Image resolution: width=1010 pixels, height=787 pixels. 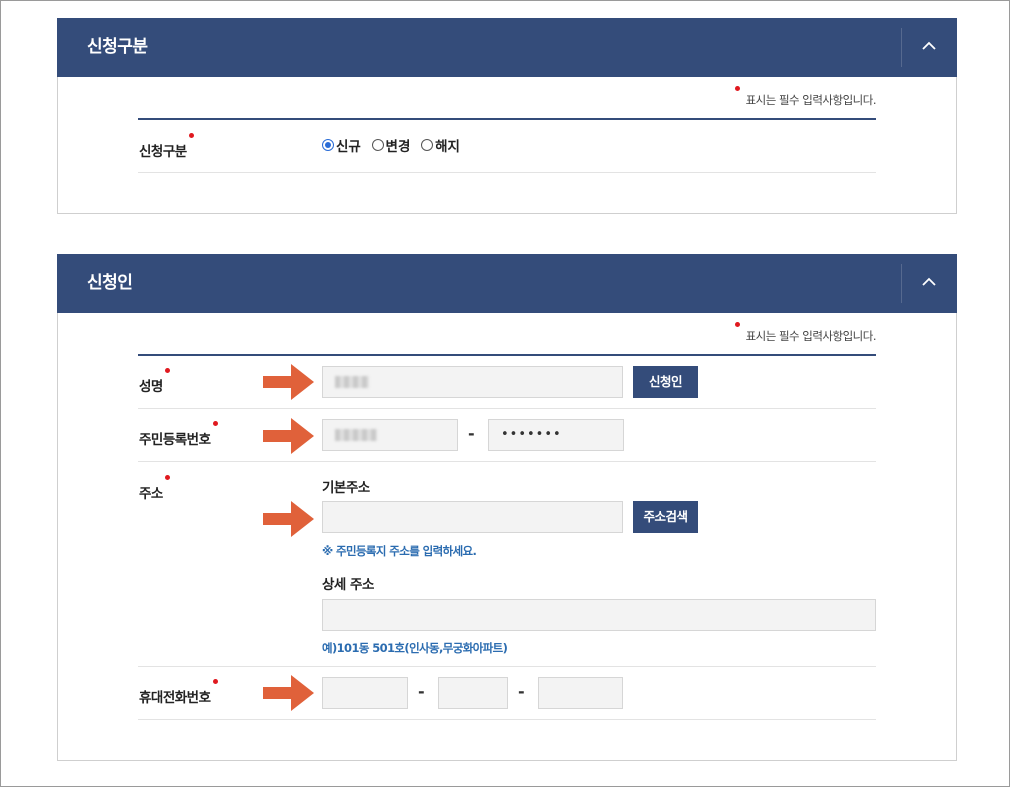 I want to click on radio-cancel: 해지, so click(x=440, y=145).